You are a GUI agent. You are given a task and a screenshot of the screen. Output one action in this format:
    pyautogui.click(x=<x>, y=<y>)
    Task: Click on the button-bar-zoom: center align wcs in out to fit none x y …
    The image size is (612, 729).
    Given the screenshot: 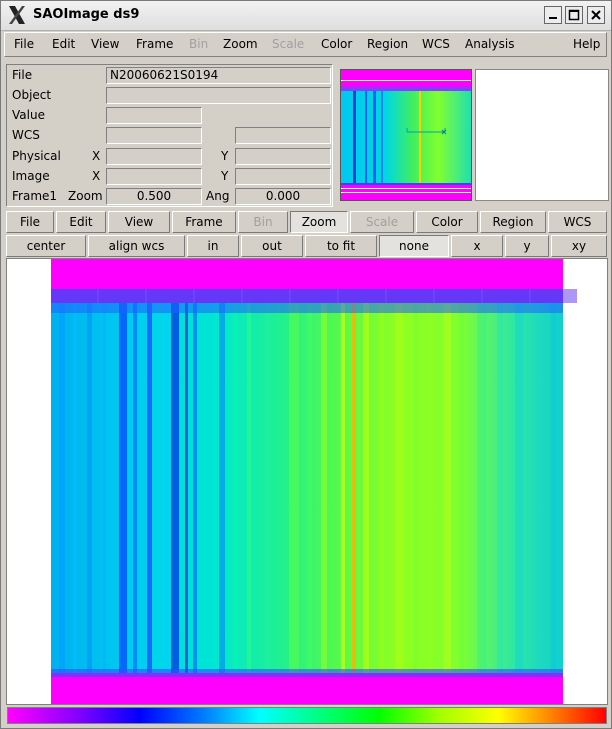 What is the action you would take?
    pyautogui.click(x=306, y=246)
    